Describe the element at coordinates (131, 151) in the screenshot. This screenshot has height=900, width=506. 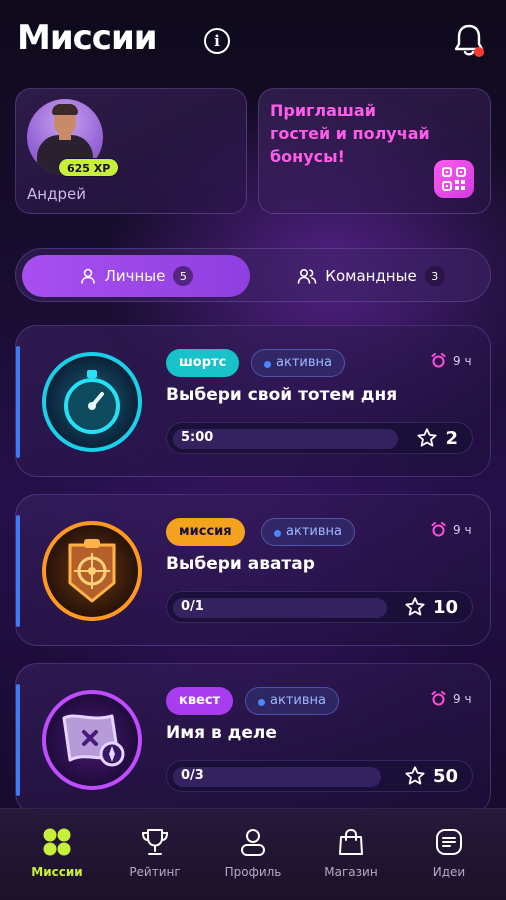
I see `profile-card: 625 XP Андрей` at that location.